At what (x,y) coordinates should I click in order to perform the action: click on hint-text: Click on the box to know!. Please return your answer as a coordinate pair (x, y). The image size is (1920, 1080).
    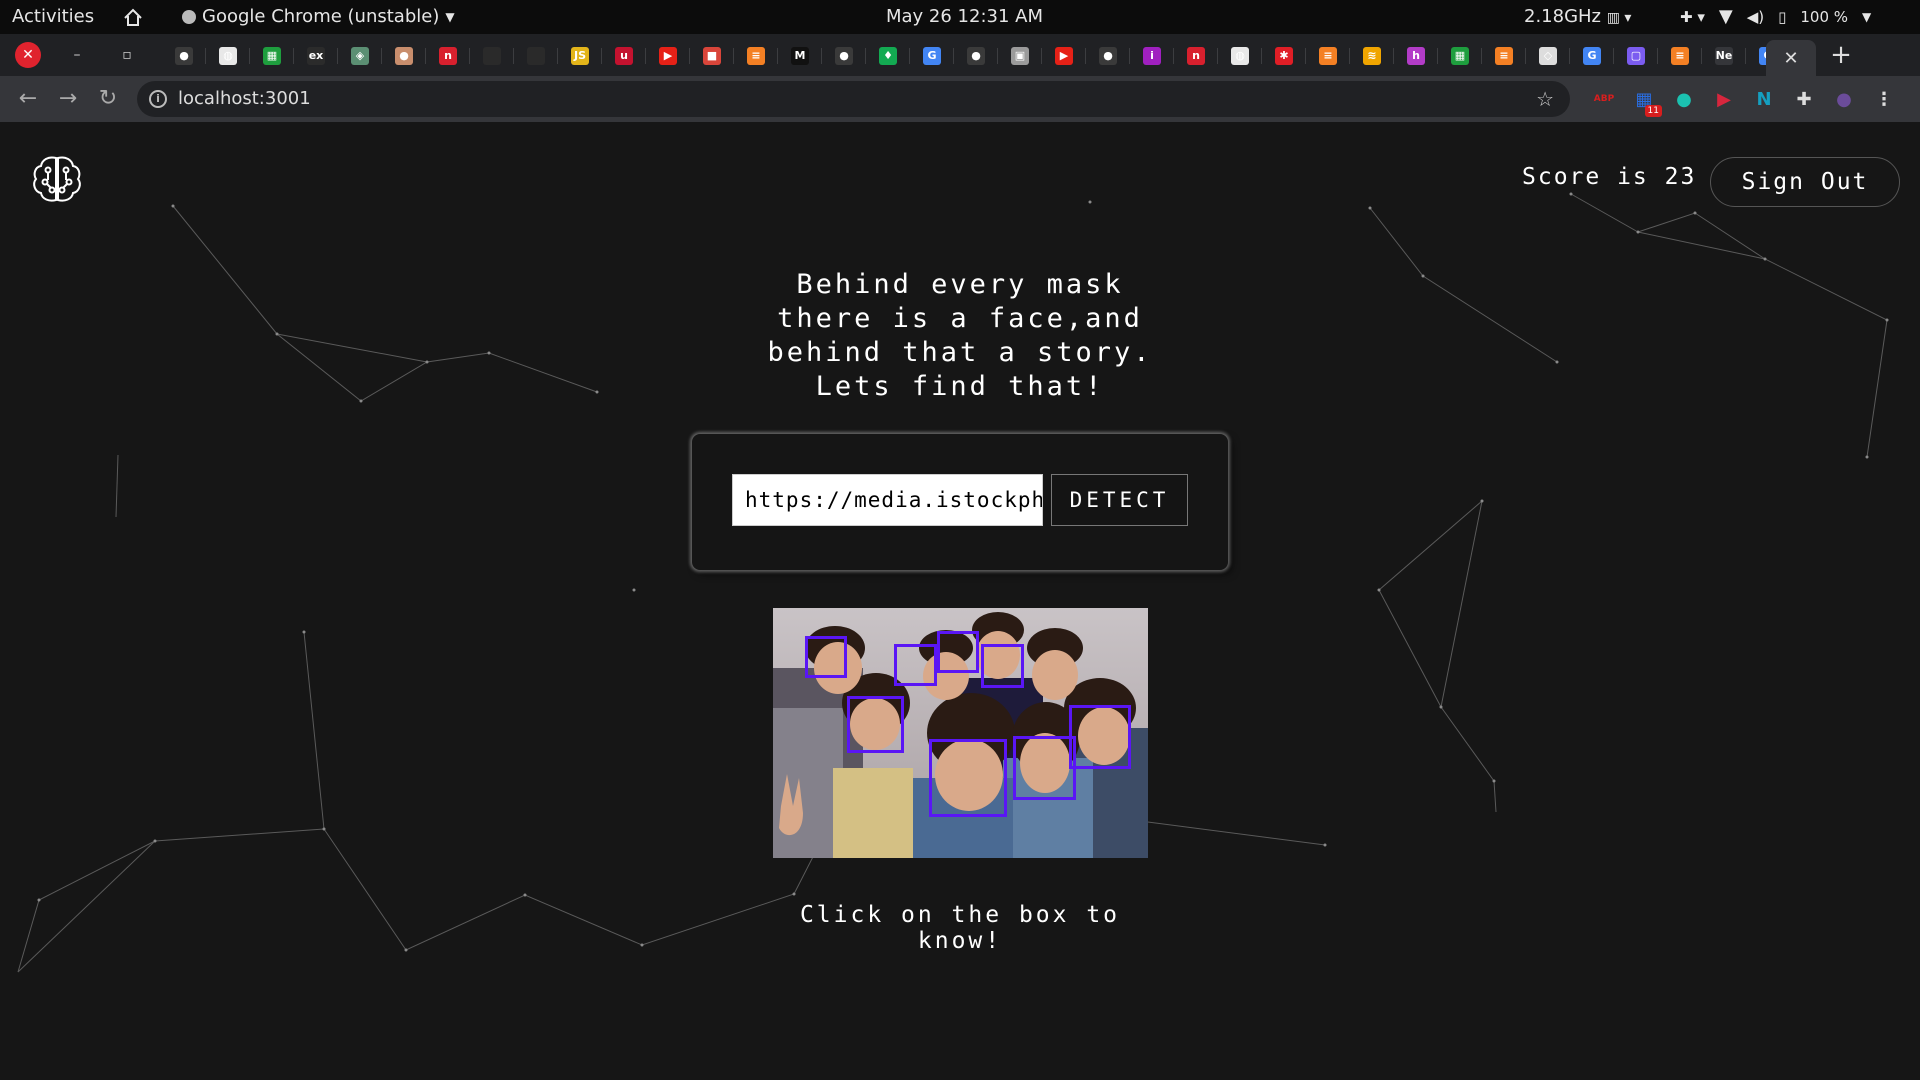
    Looking at the image, I should click on (960, 928).